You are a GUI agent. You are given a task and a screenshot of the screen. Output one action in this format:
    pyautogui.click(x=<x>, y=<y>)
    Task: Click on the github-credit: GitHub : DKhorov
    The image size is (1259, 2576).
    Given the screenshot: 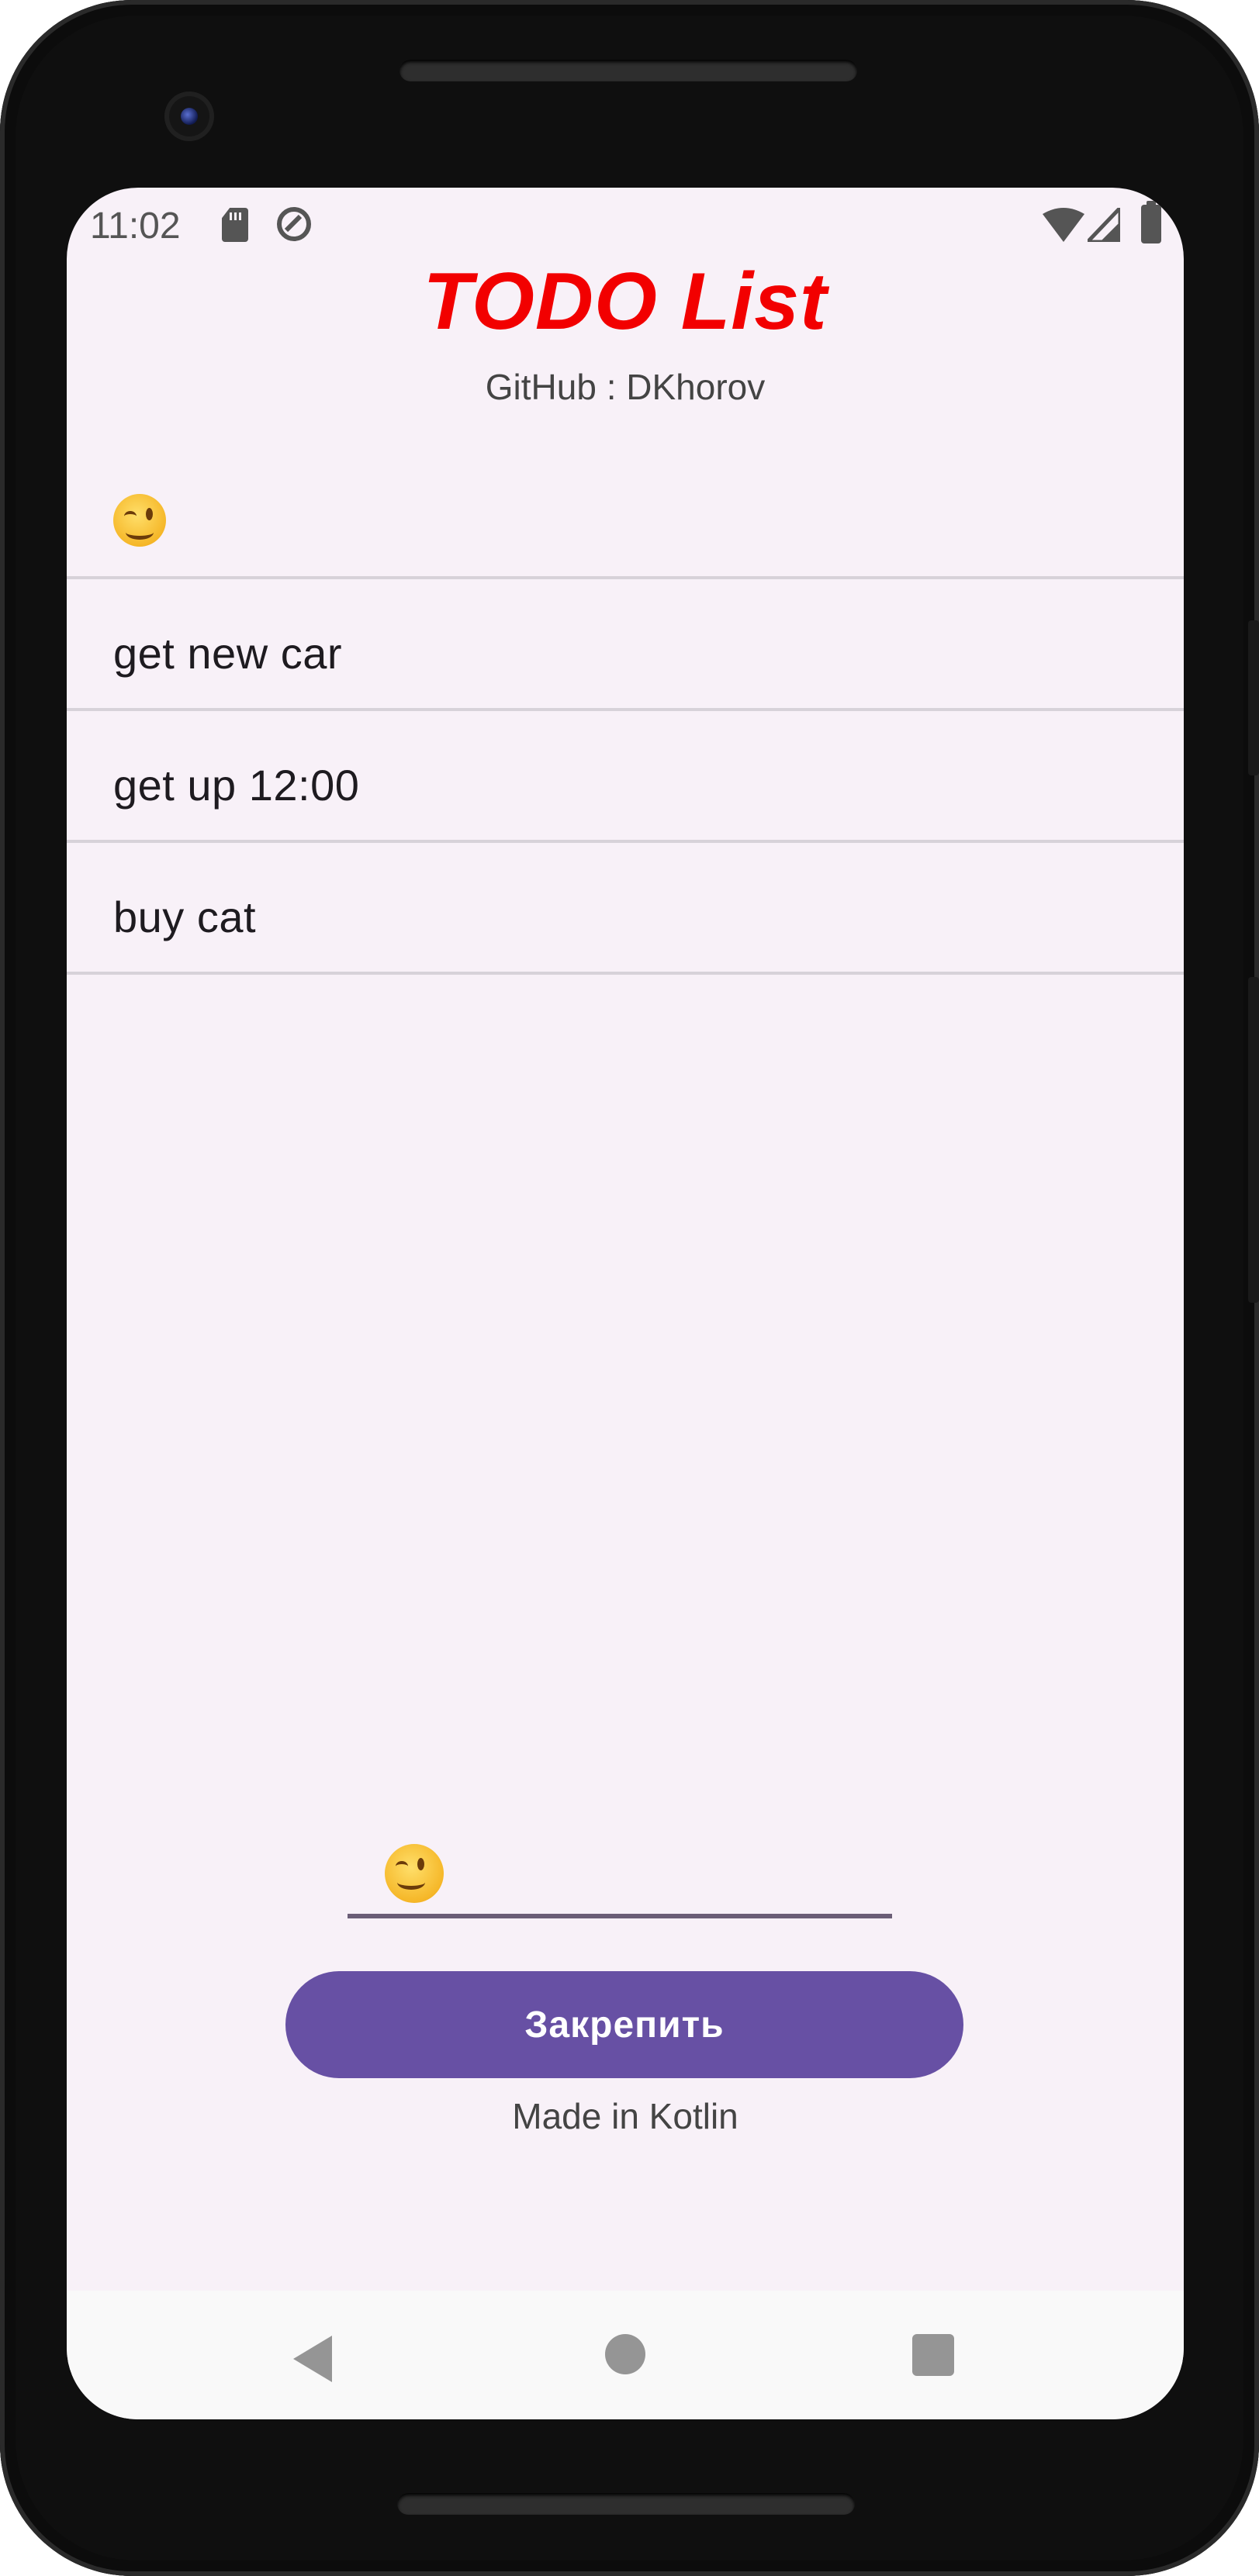 What is the action you would take?
    pyautogui.click(x=625, y=387)
    